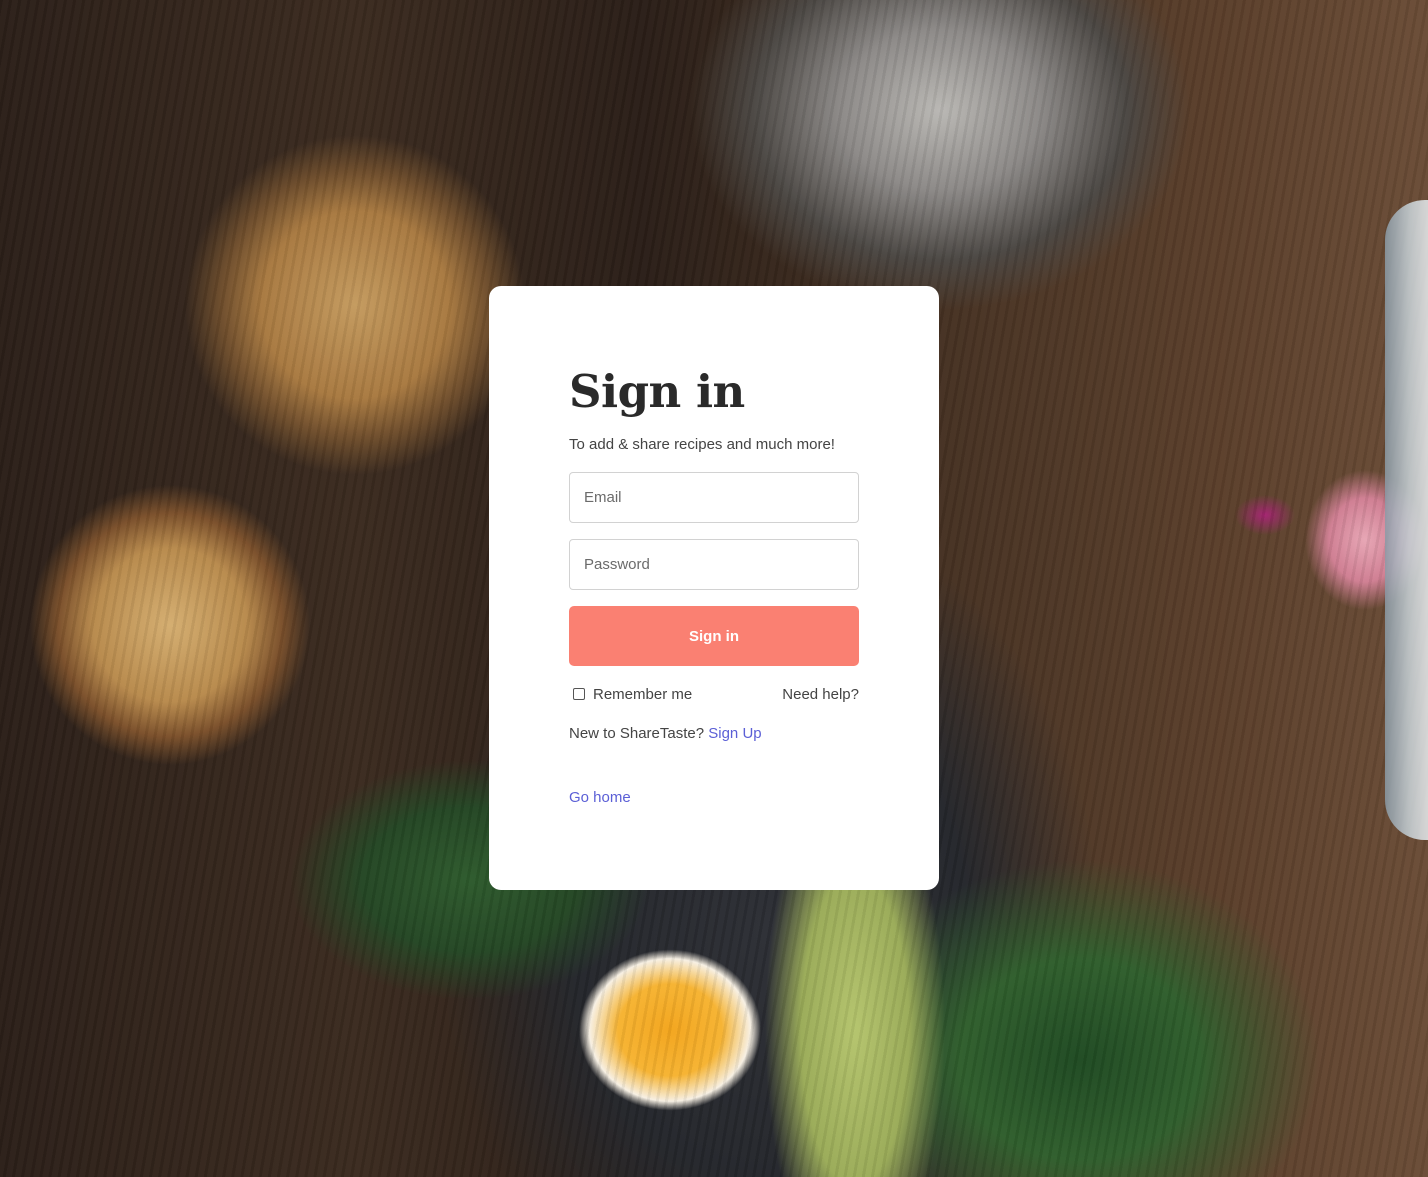 The height and width of the screenshot is (1177, 1428). I want to click on remember-me-label: Remember me, so click(643, 694).